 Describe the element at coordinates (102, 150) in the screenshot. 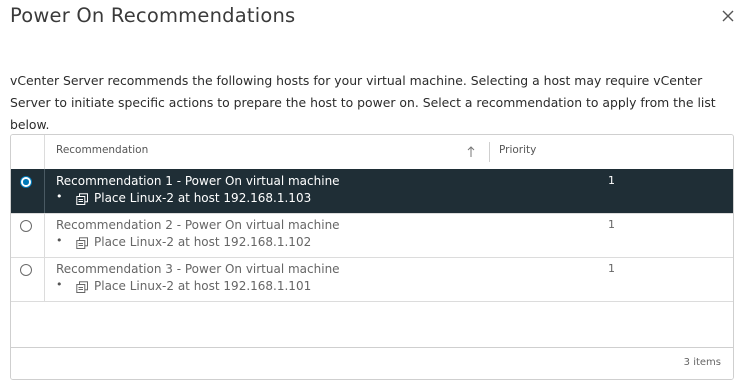

I see `column-header-recommendation: Recommendation` at that location.